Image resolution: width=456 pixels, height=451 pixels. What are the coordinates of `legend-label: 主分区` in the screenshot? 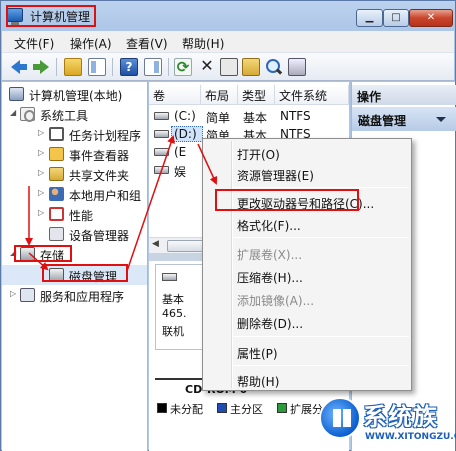 It's located at (246, 409).